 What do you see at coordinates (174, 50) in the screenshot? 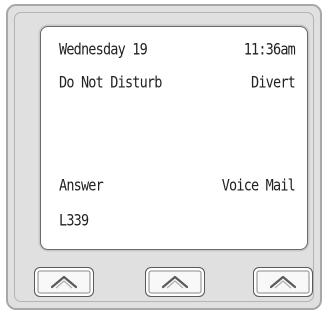
I see `display-row-date-time: Wednesday 19 11:36am` at bounding box center [174, 50].